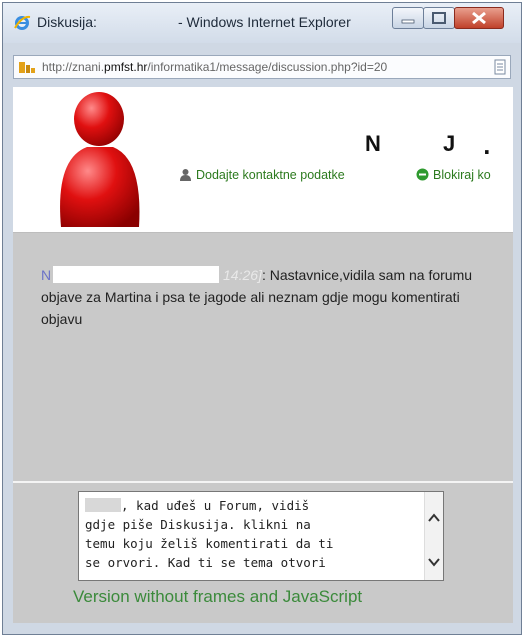 The image size is (526, 639). What do you see at coordinates (136, 274) in the screenshot?
I see `redacted-author-name` at bounding box center [136, 274].